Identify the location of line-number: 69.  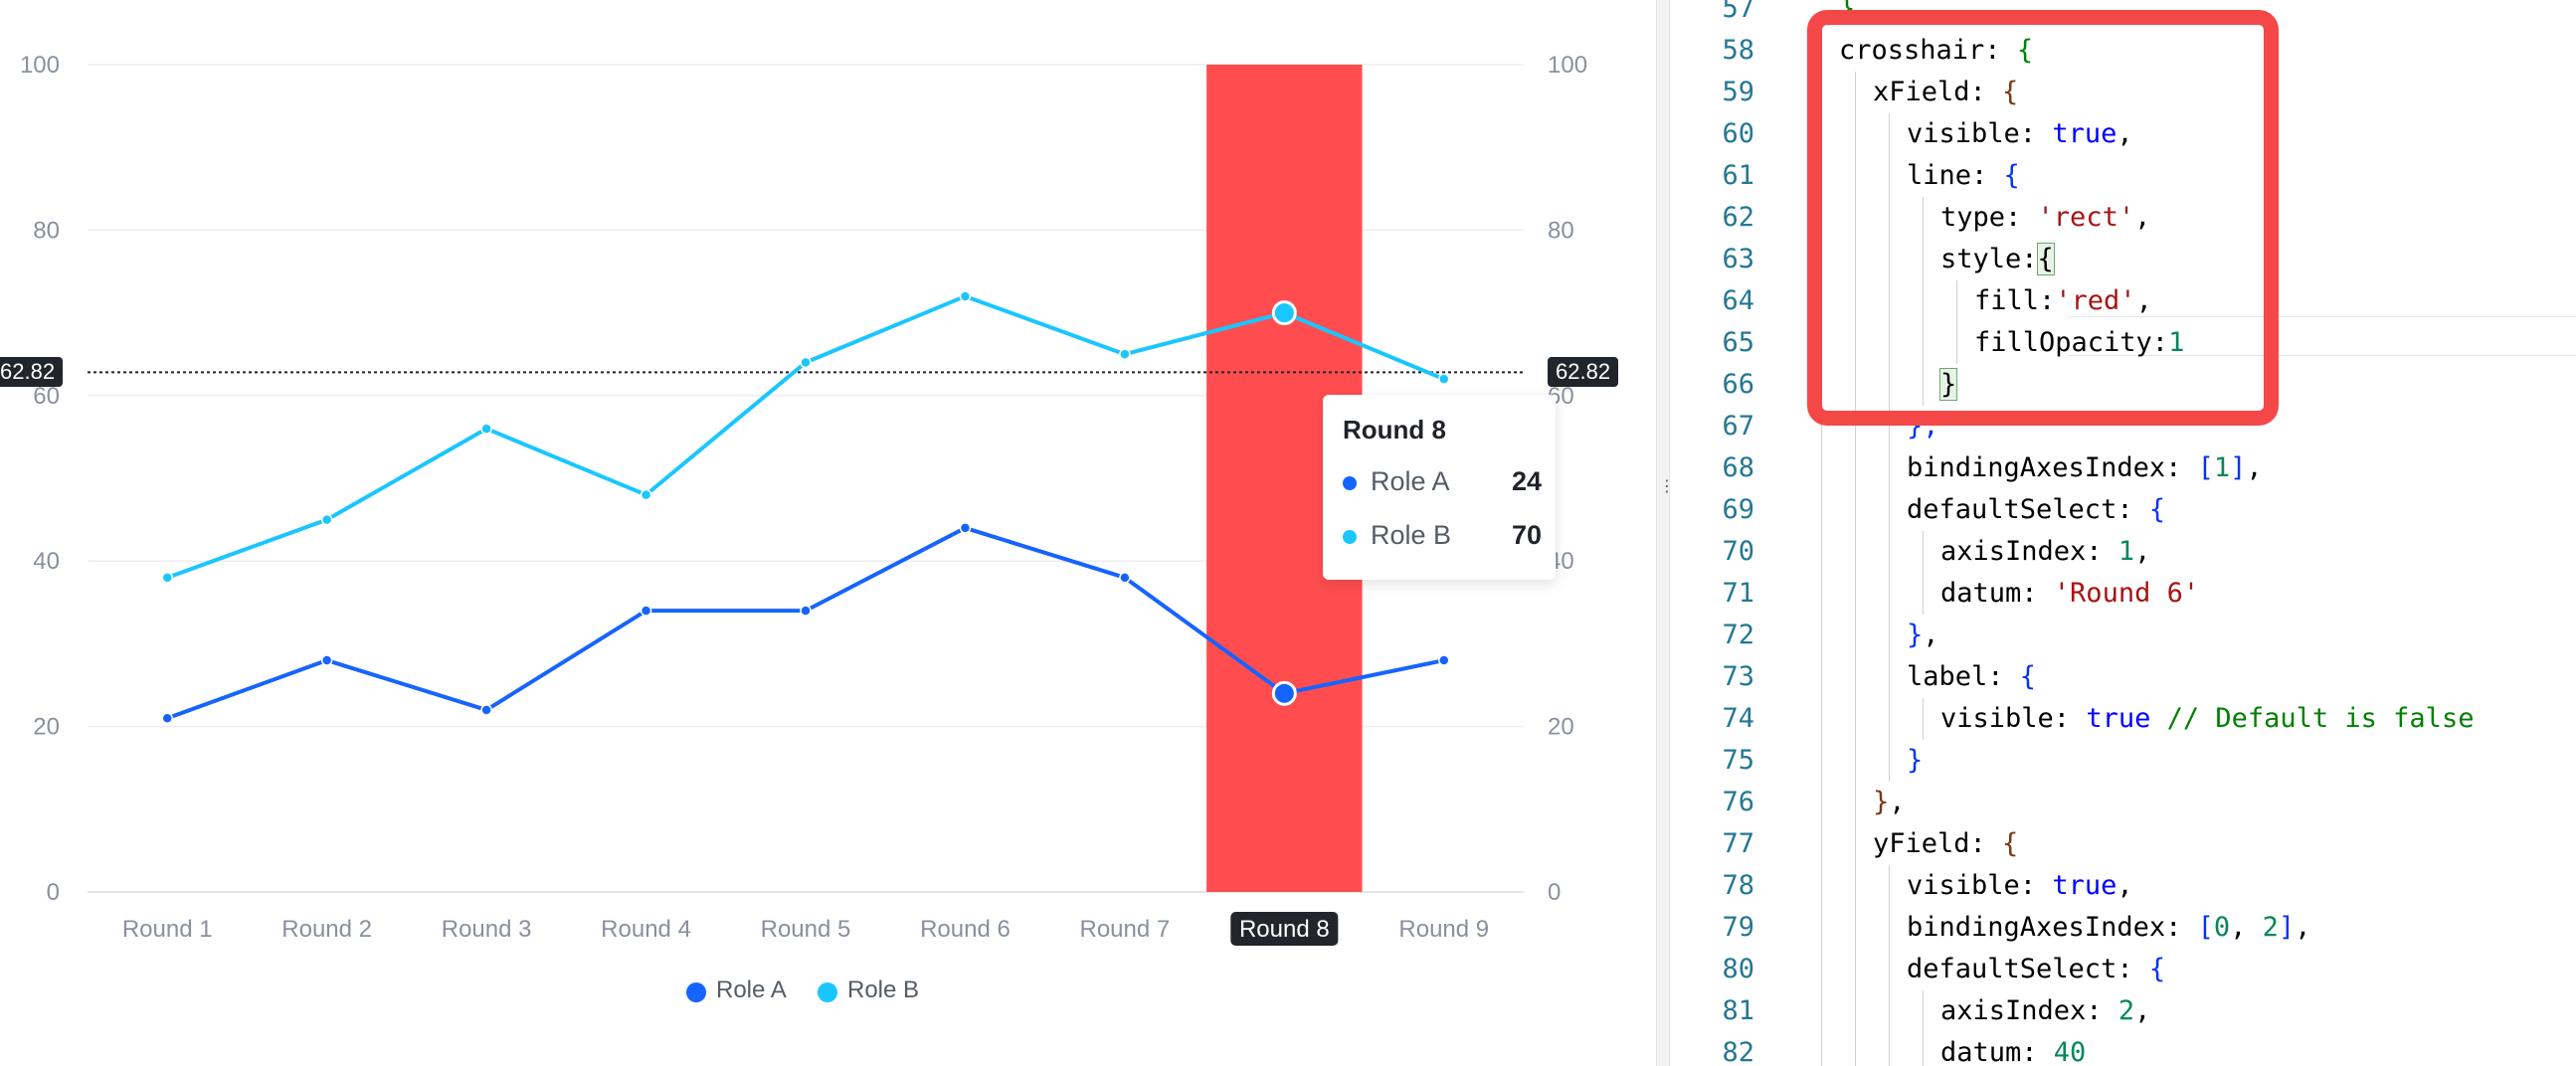
(1738, 509).